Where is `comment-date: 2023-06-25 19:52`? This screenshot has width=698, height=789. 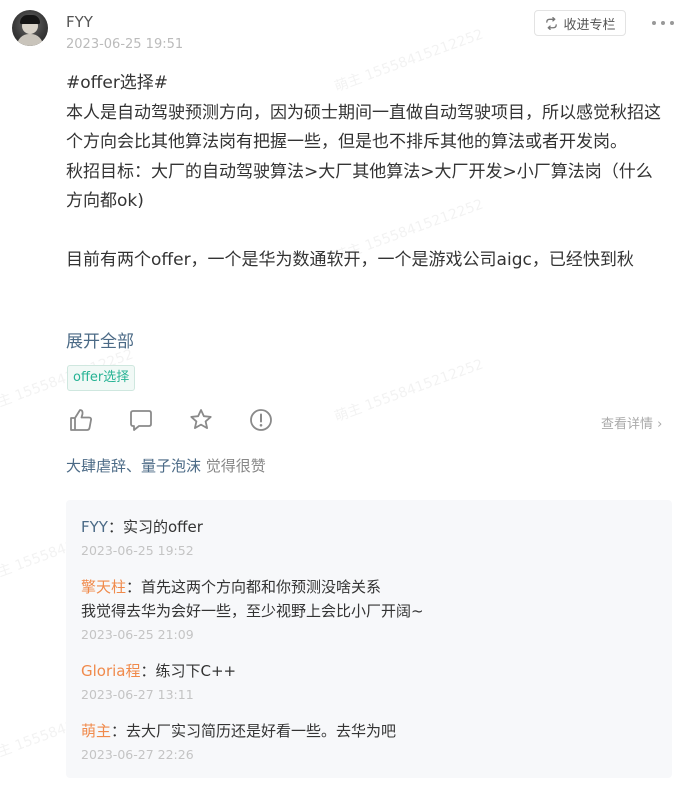
comment-date: 2023-06-25 19:52 is located at coordinates (137, 550).